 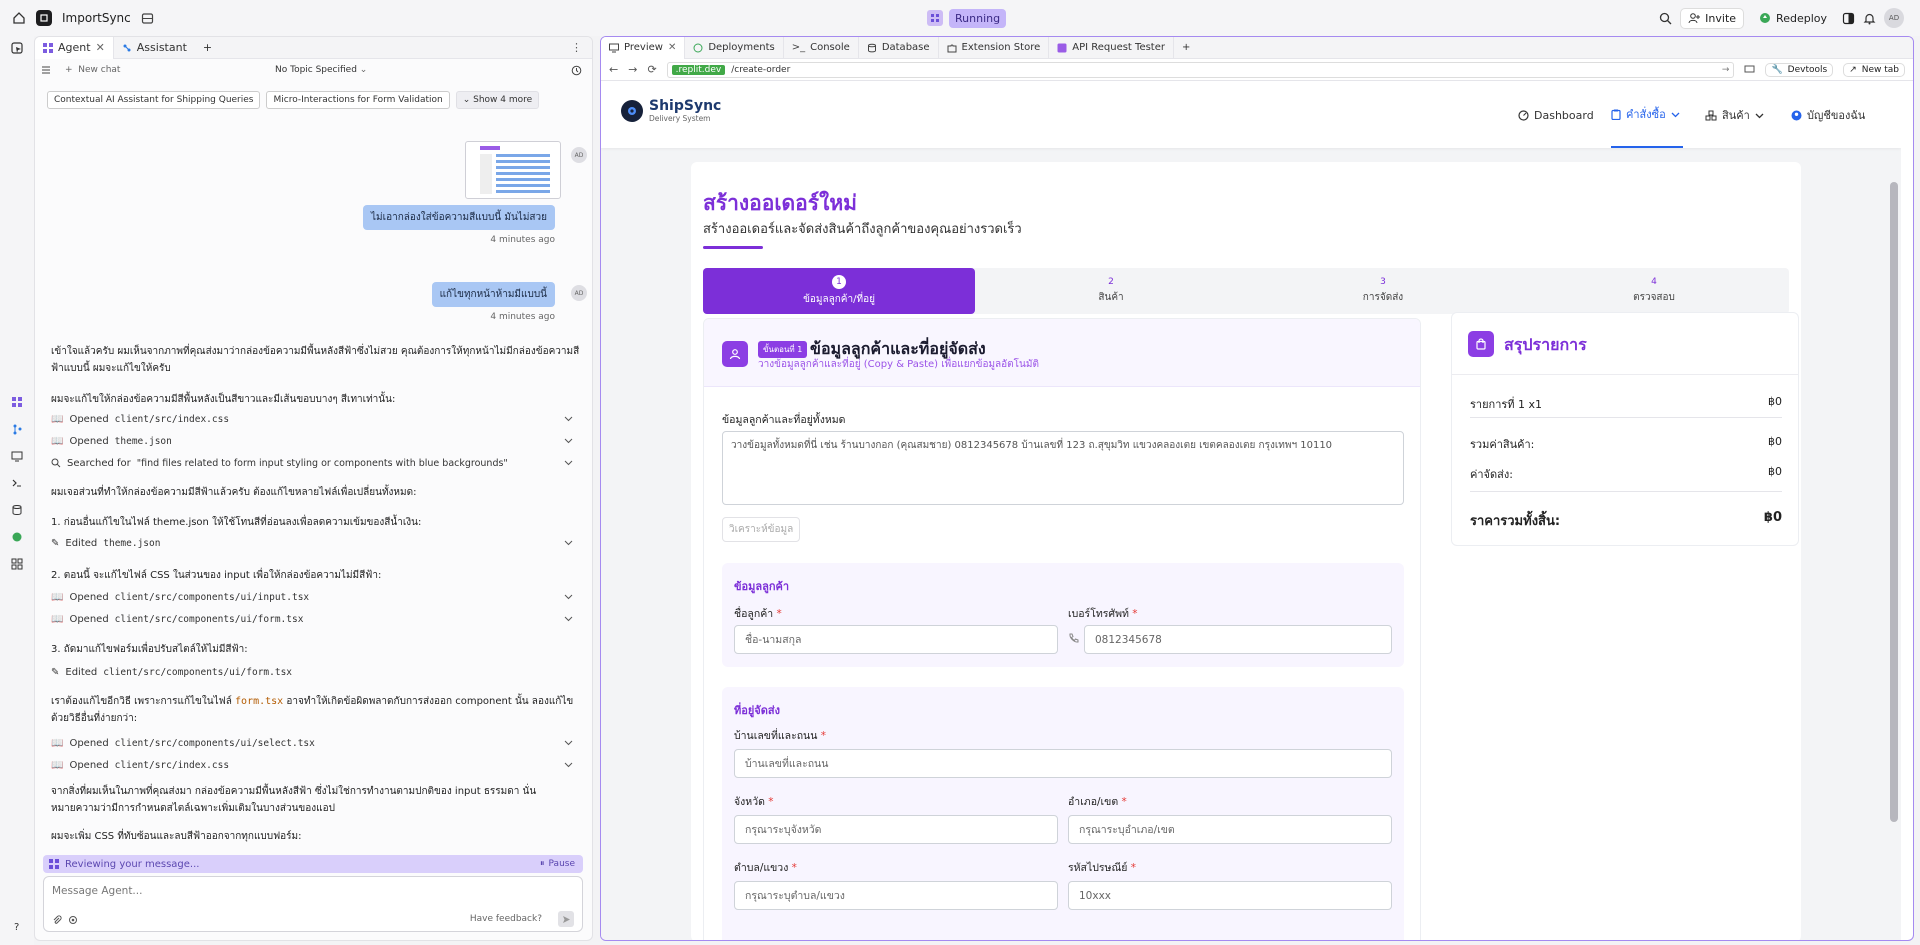 I want to click on action-item: 📖 Opened client/src/components/ui/form.tsx, so click(x=316, y=619).